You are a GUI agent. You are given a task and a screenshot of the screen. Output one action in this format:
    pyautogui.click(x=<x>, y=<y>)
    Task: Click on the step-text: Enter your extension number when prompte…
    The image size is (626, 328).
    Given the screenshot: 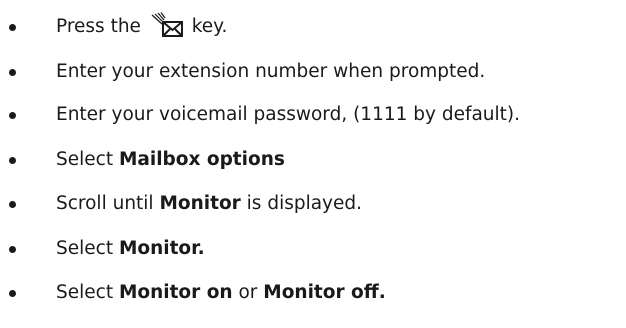 What is the action you would take?
    pyautogui.click(x=270, y=72)
    